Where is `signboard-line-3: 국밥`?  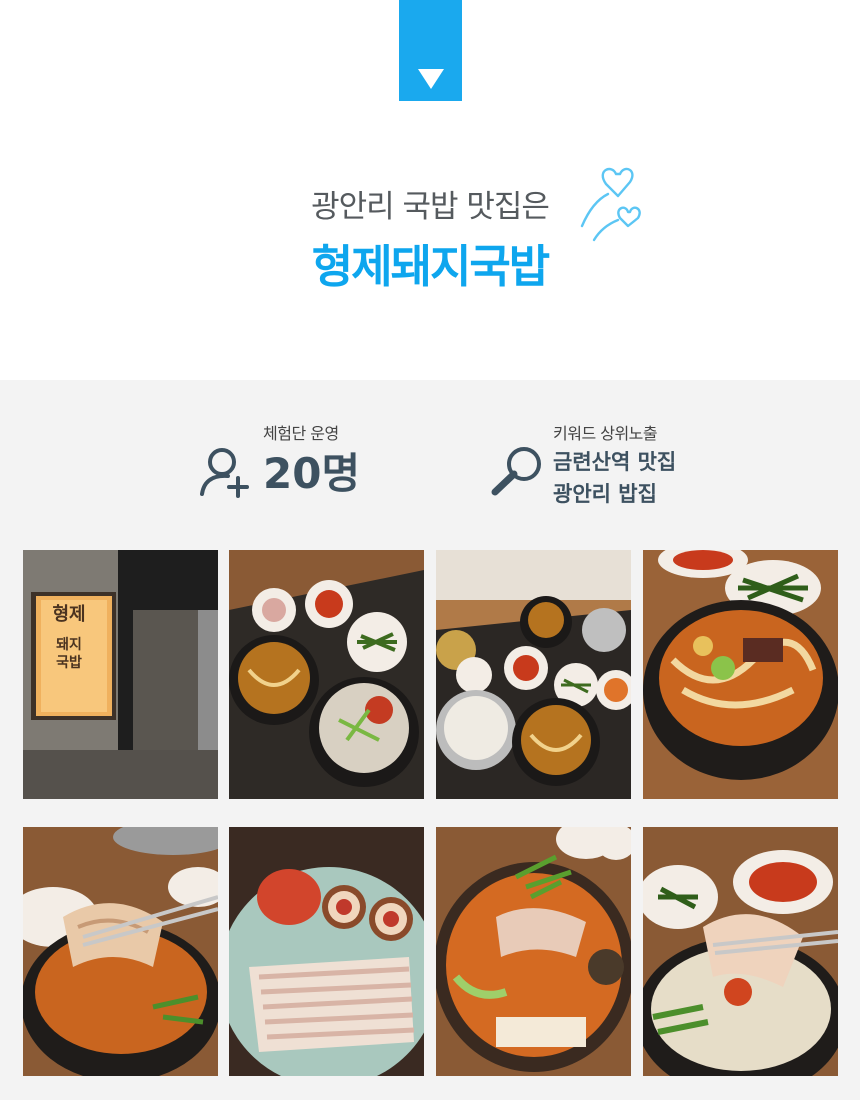 signboard-line-3: 국밥 is located at coordinates (69, 663).